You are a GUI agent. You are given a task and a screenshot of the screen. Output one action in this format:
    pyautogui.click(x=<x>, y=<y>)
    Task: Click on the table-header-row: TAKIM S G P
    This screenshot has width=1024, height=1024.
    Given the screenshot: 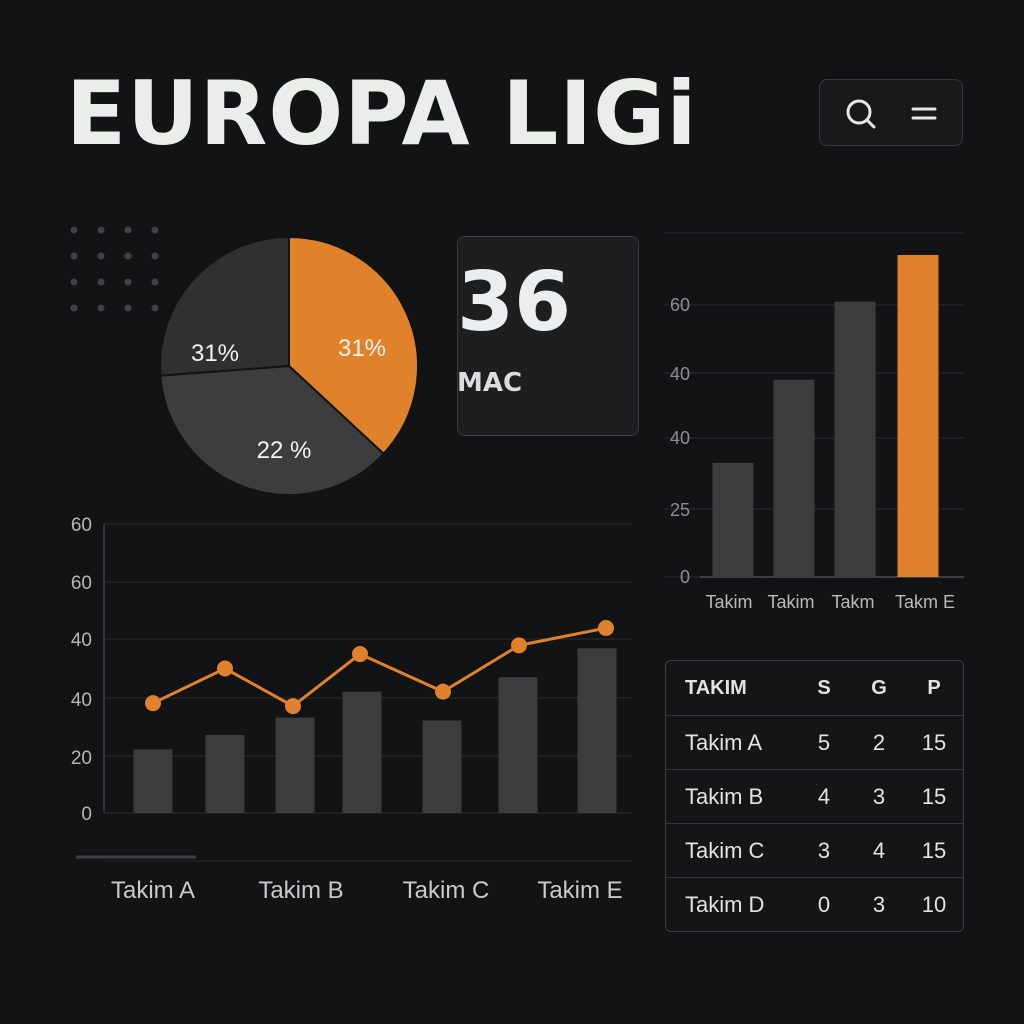 What is the action you would take?
    pyautogui.click(x=814, y=688)
    